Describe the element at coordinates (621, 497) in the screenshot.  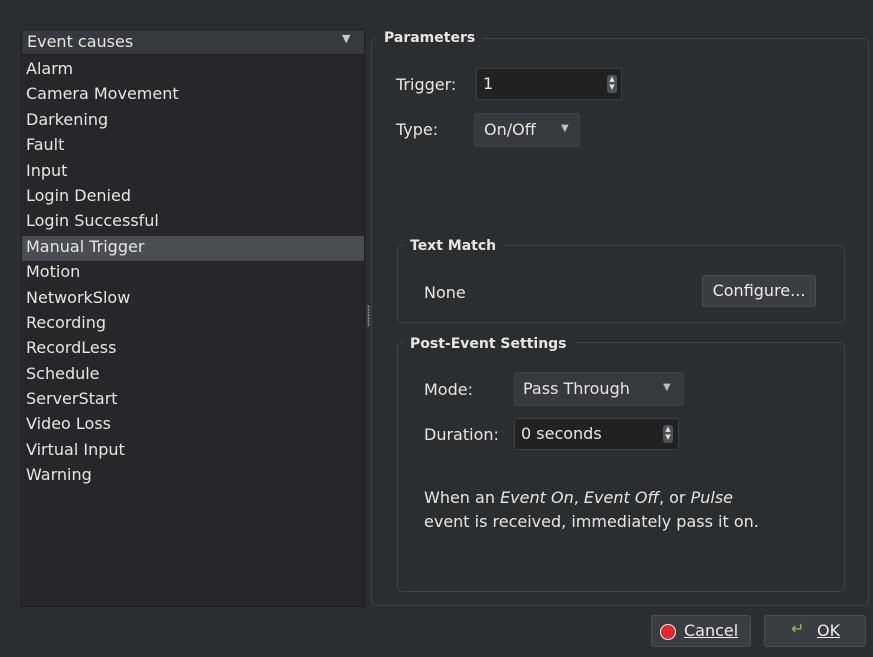
I see `desc-event-off: Event Off` at that location.